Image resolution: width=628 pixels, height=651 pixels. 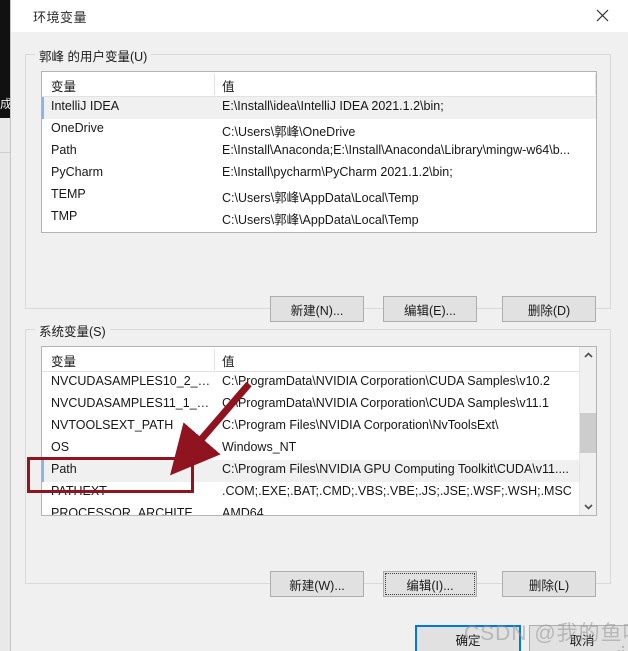 I want to click on table-row: TEMP C:\Users\郭峰\AppData\Local\Temp, so click(x=319, y=196).